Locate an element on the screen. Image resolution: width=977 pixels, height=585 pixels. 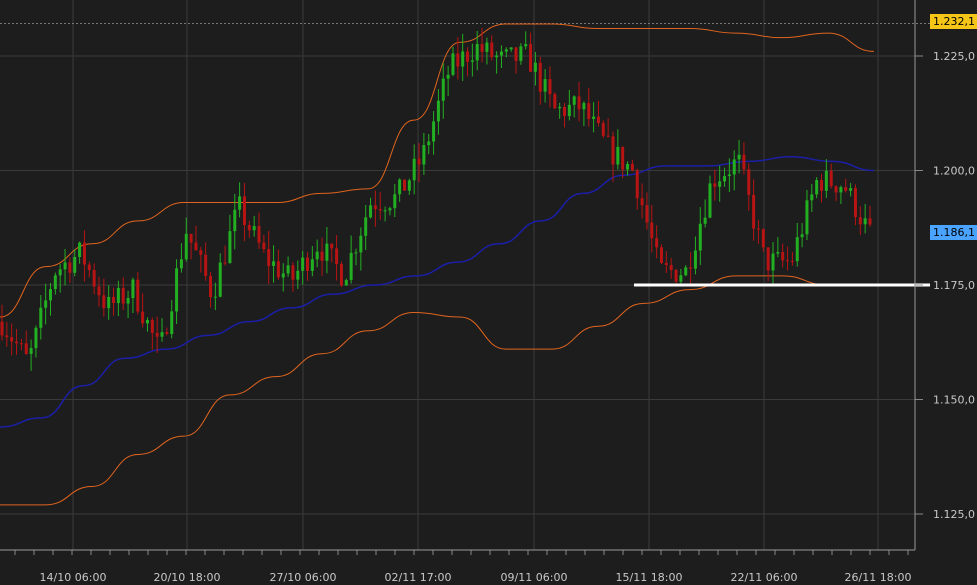
x-tick-label: 02/11 17:00 is located at coordinates (418, 577).